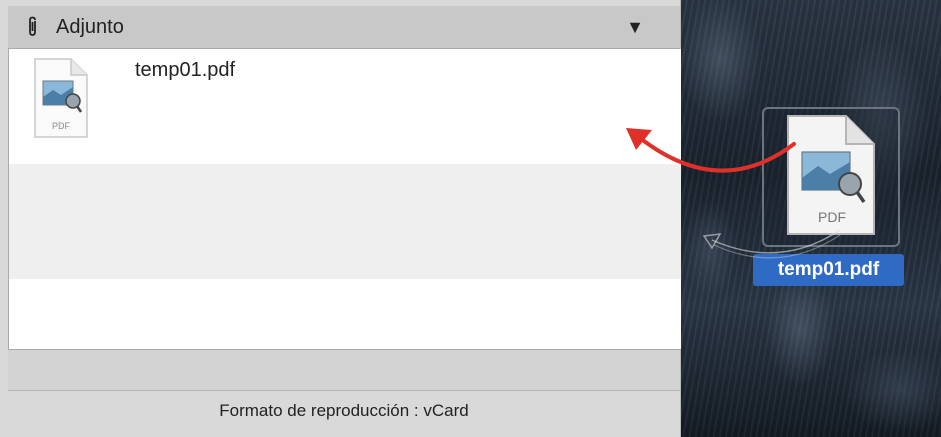  I want to click on pdf-file-icon: PDF, so click(61, 100).